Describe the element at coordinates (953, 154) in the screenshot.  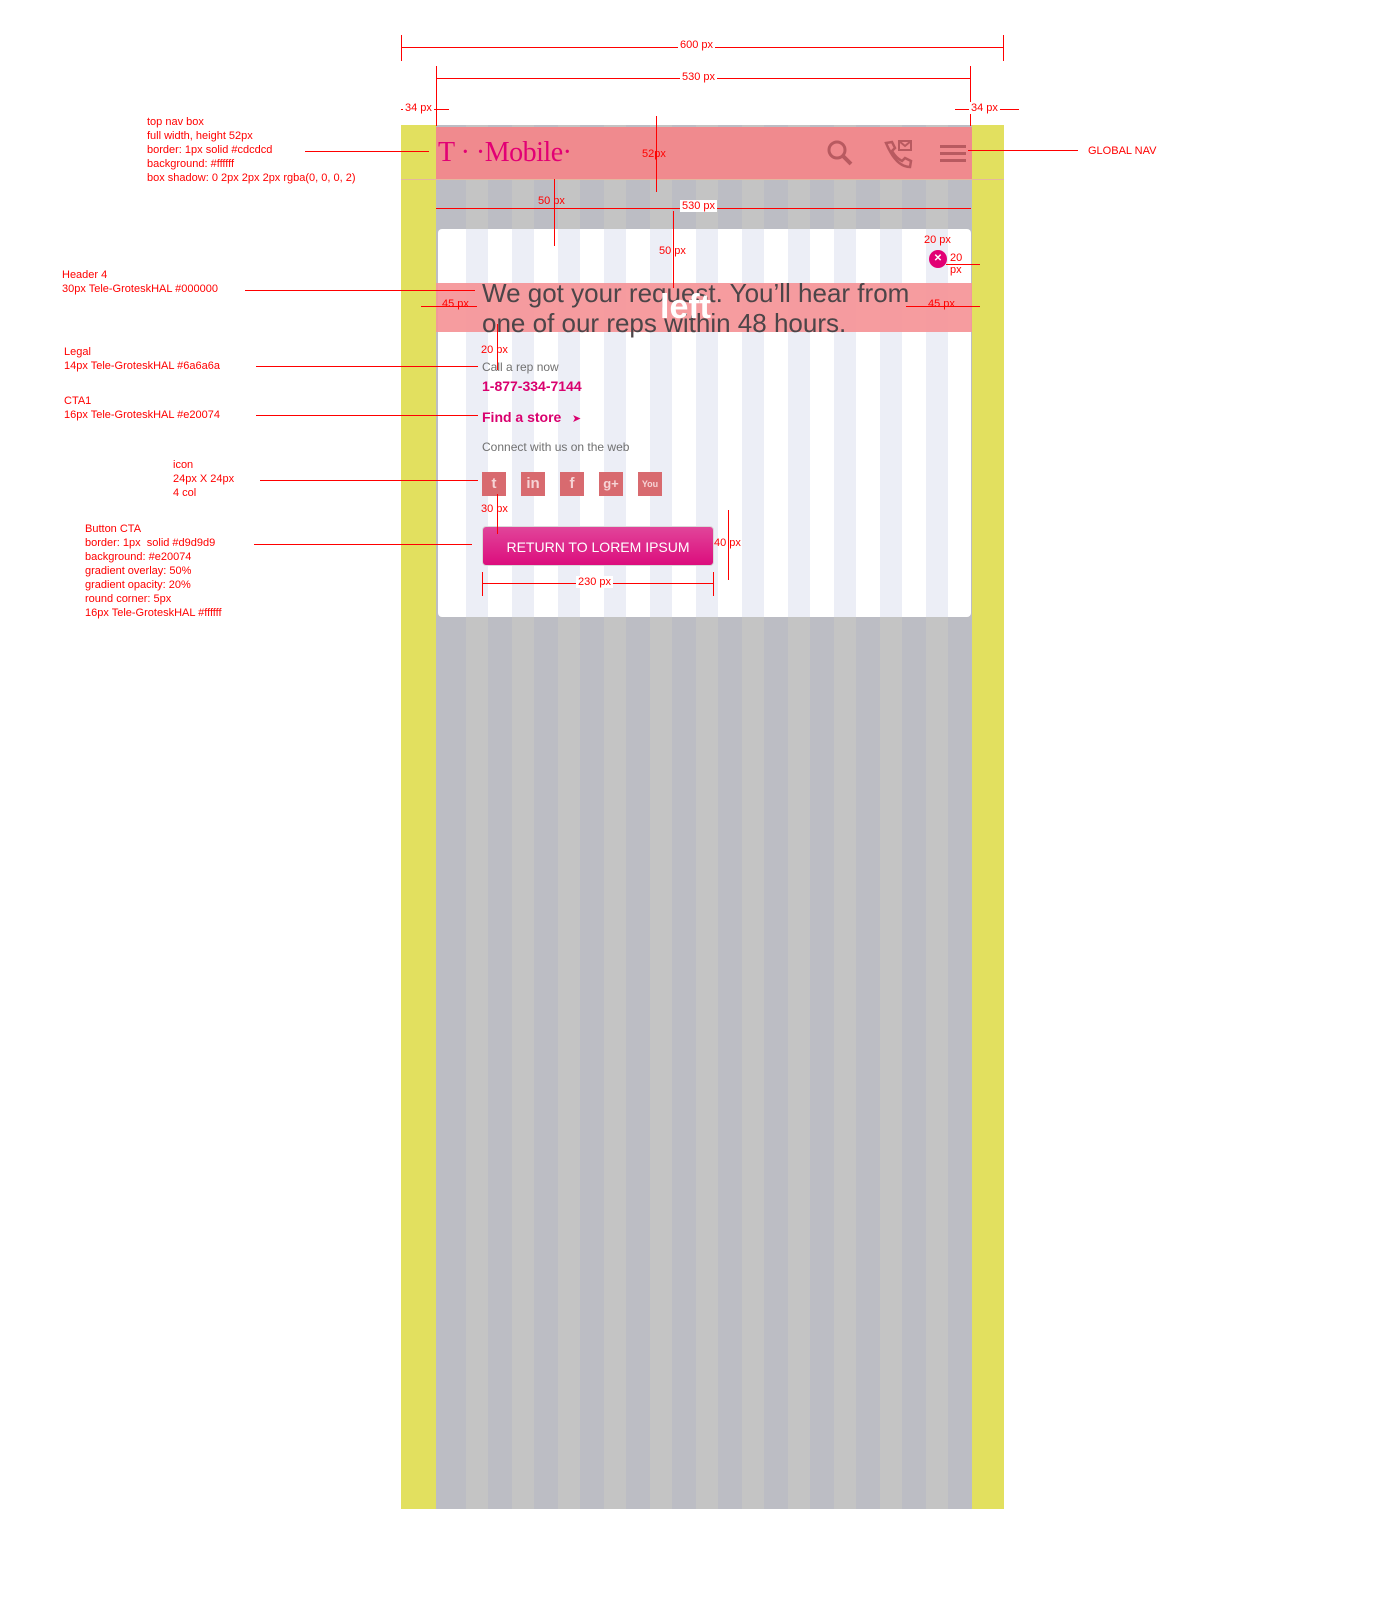
I see `menu-icon` at that location.